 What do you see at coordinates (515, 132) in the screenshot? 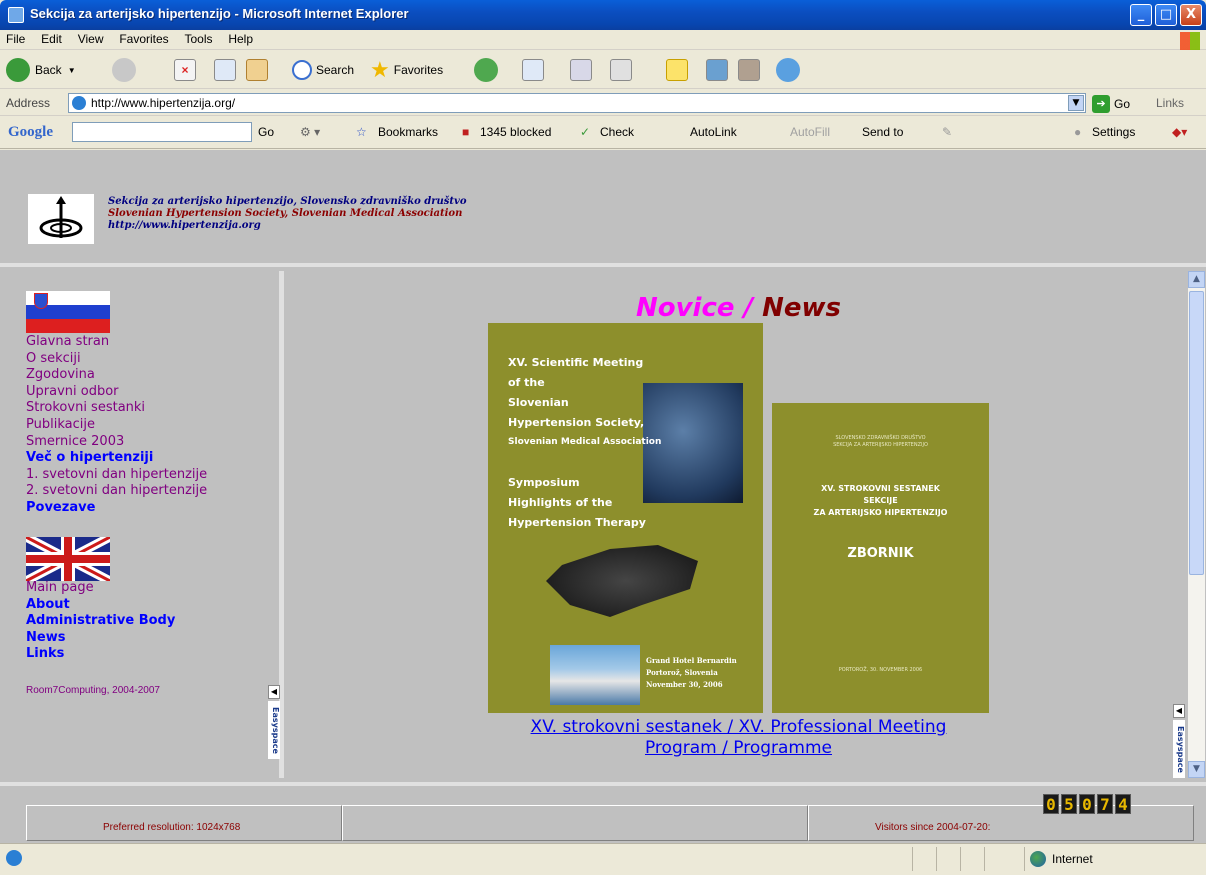
I see `popup-blocked-count: 1345 blocked` at bounding box center [515, 132].